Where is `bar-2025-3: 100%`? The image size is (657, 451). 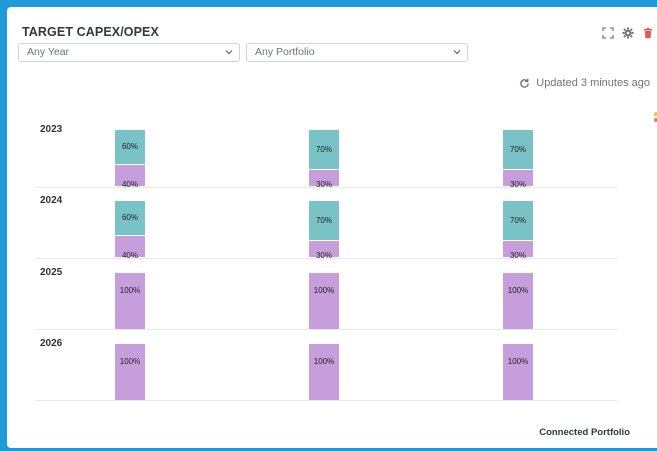 bar-2025-3: 100% is located at coordinates (518, 301).